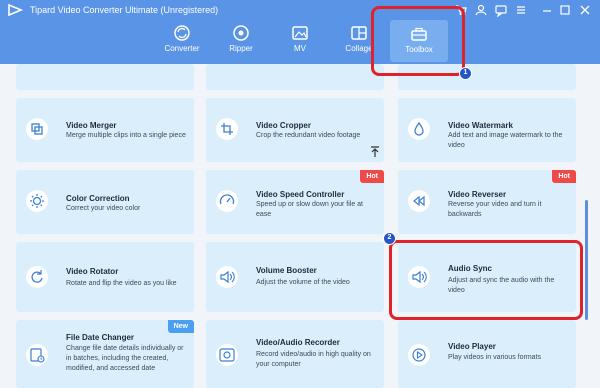 This screenshot has width=600, height=388. Describe the element at coordinates (303, 282) in the screenshot. I see `tool-desc: Adjust the volume of the video` at that location.